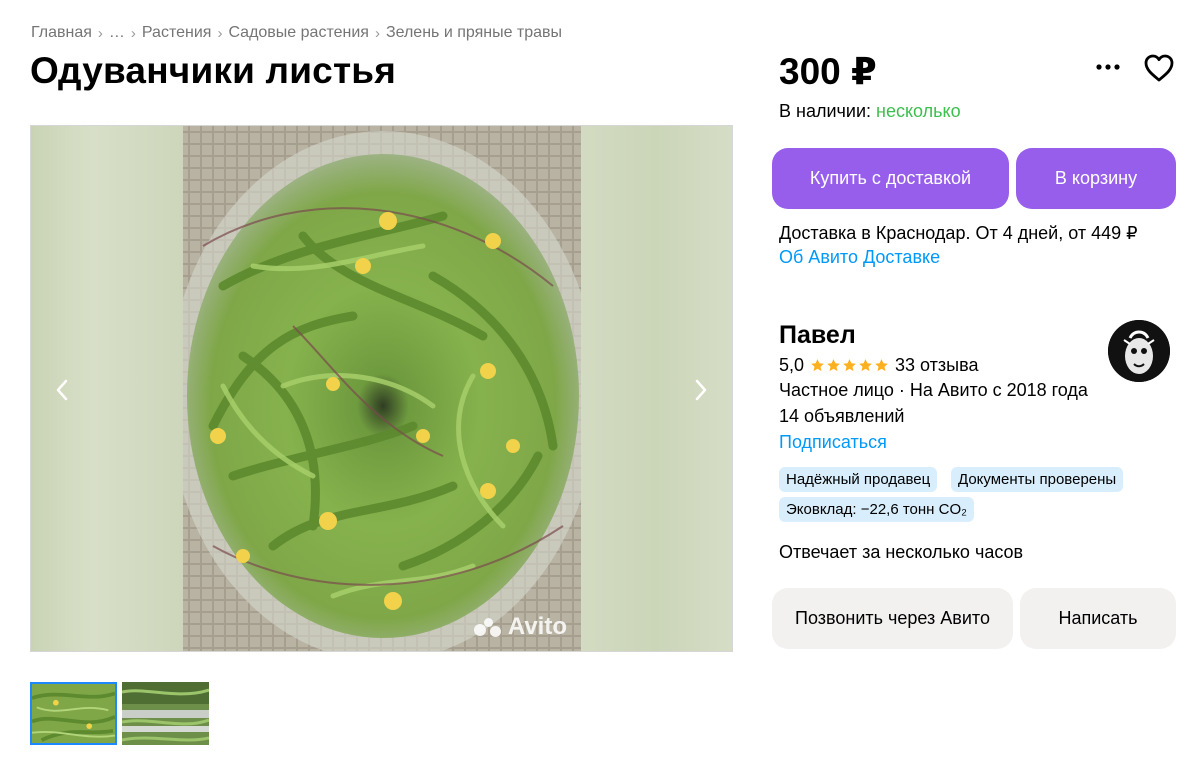 This screenshot has height=762, width=1200. I want to click on breadcrumb-item-home: Главная, so click(61, 33).